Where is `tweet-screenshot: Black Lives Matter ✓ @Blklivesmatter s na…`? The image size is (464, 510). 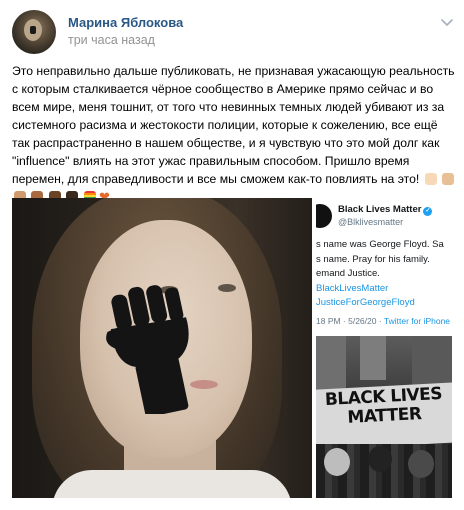
tweet-screenshot: Black Lives Matter ✓ @Blklivesmatter s na… is located at coordinates (384, 265).